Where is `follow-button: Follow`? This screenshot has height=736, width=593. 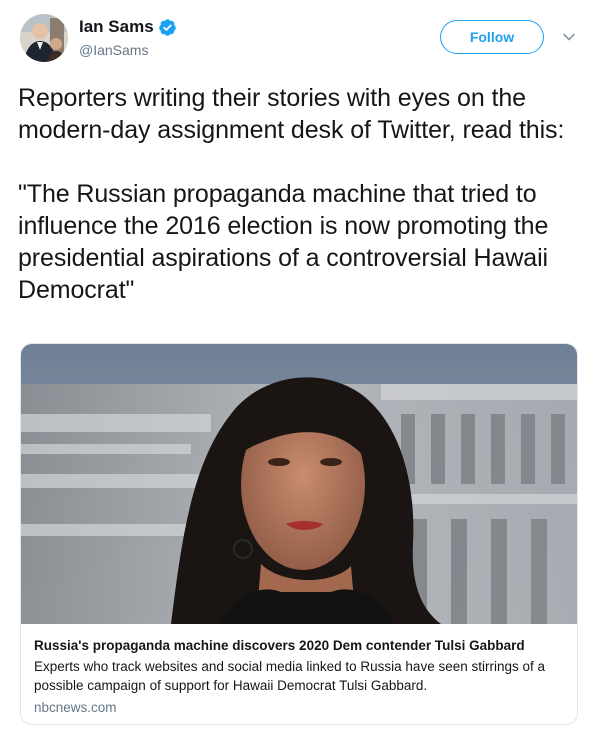 follow-button: Follow is located at coordinates (492, 37).